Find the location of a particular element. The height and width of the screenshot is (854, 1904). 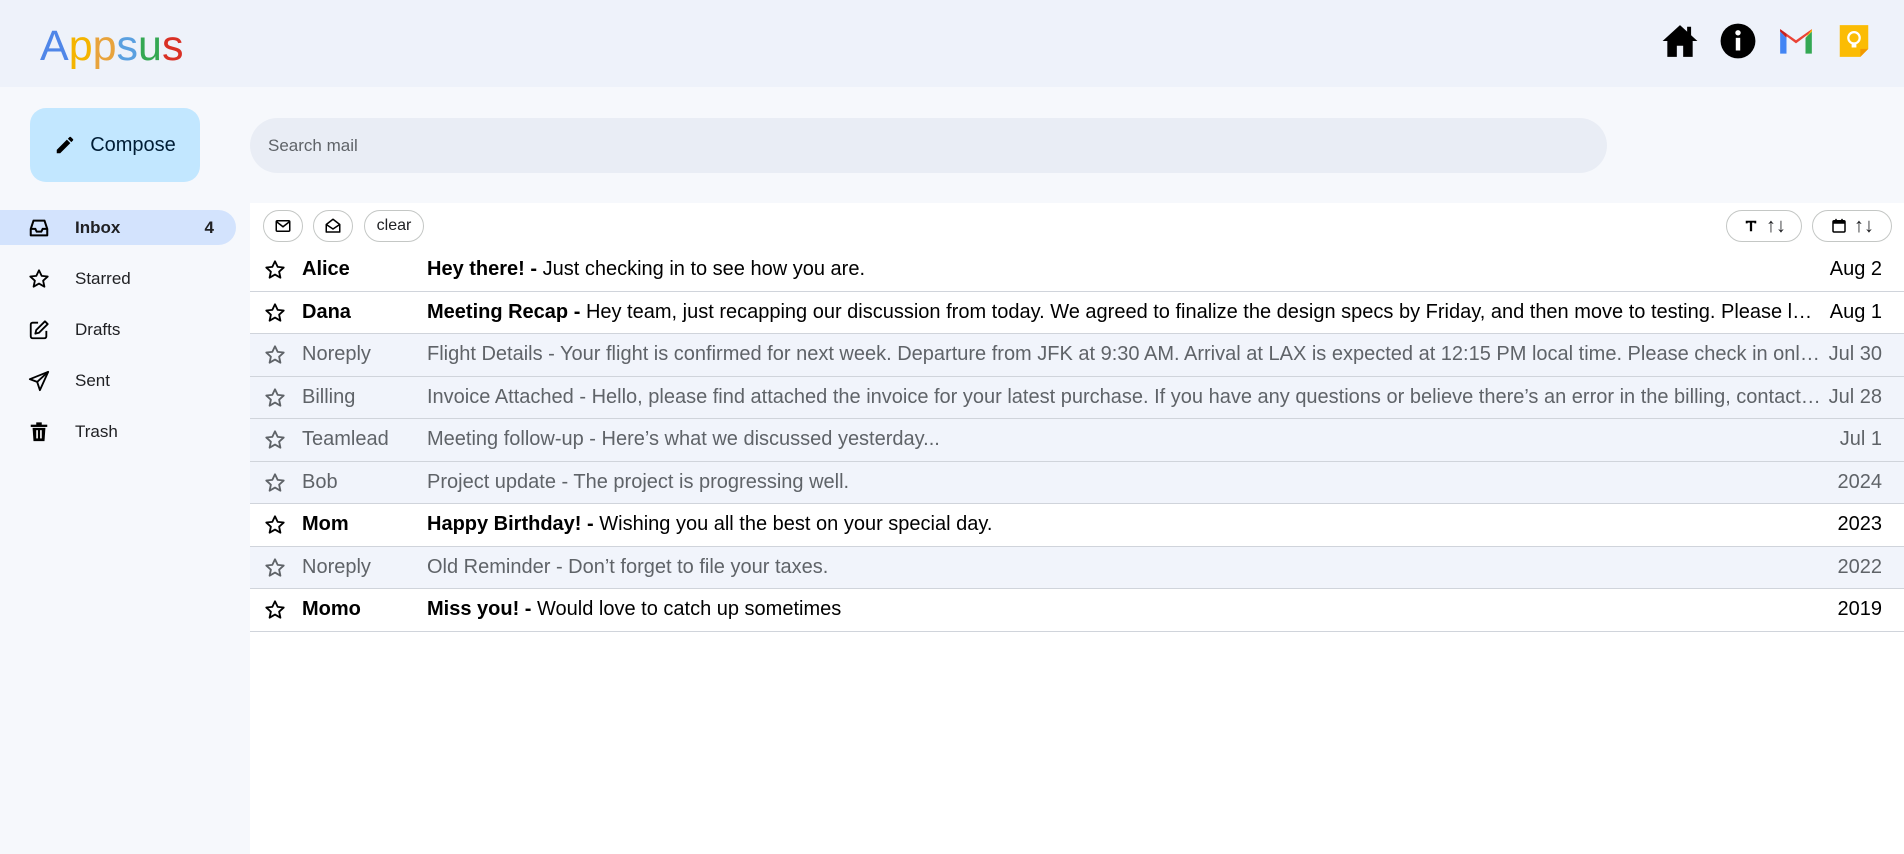

compose-label: Compose is located at coordinates (133, 144).